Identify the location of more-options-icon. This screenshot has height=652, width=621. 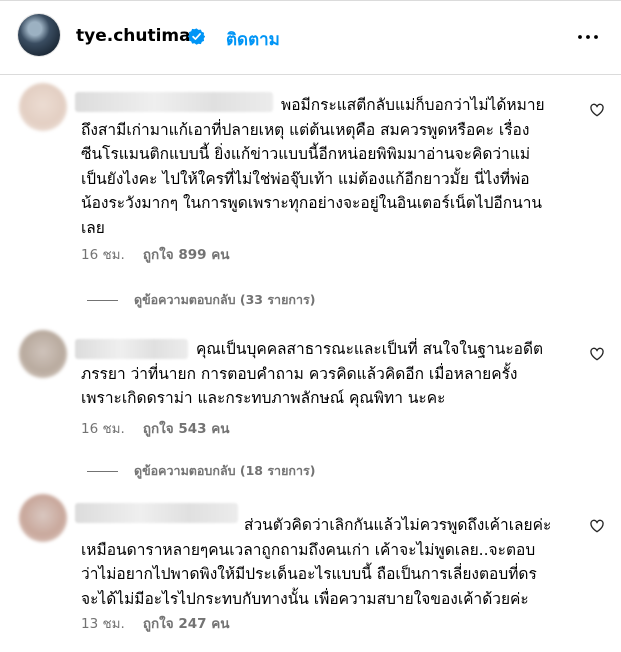
(588, 37).